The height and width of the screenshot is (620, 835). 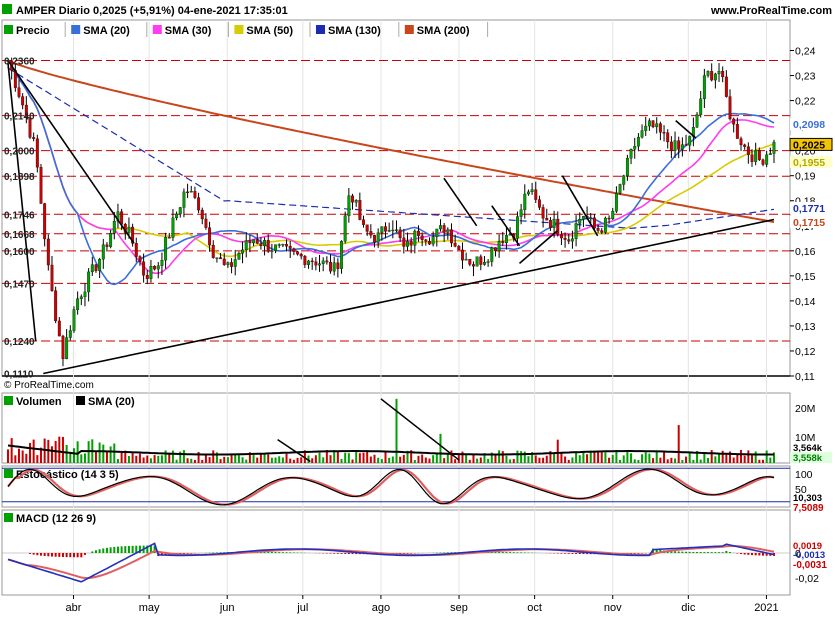 I want to click on last-value-label: 0,2098, so click(x=809, y=125).